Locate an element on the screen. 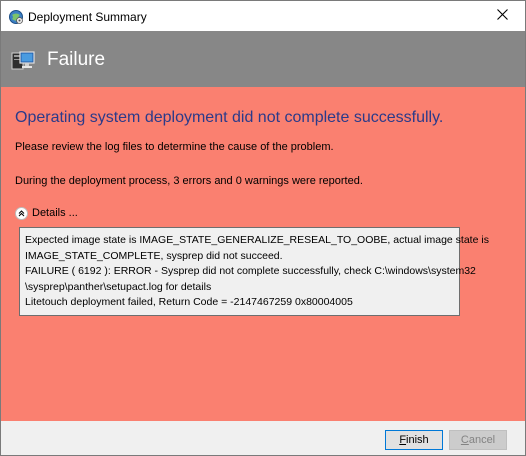  title-bar: Deployment Summary is located at coordinates (263, 16).